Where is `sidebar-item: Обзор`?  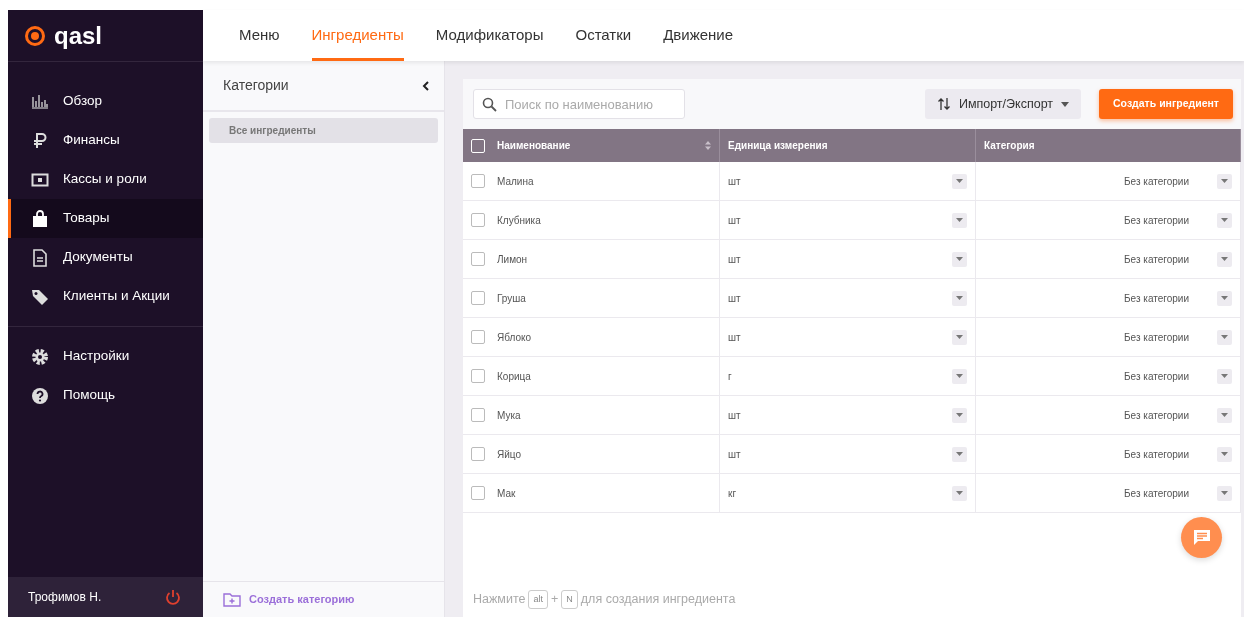
sidebar-item: Обзор is located at coordinates (105, 101).